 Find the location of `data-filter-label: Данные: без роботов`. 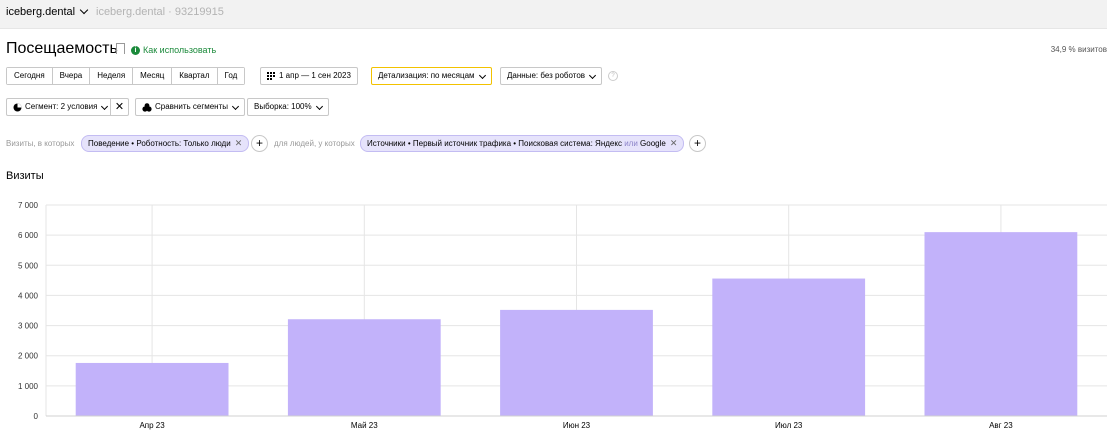

data-filter-label: Данные: без роботов is located at coordinates (546, 75).